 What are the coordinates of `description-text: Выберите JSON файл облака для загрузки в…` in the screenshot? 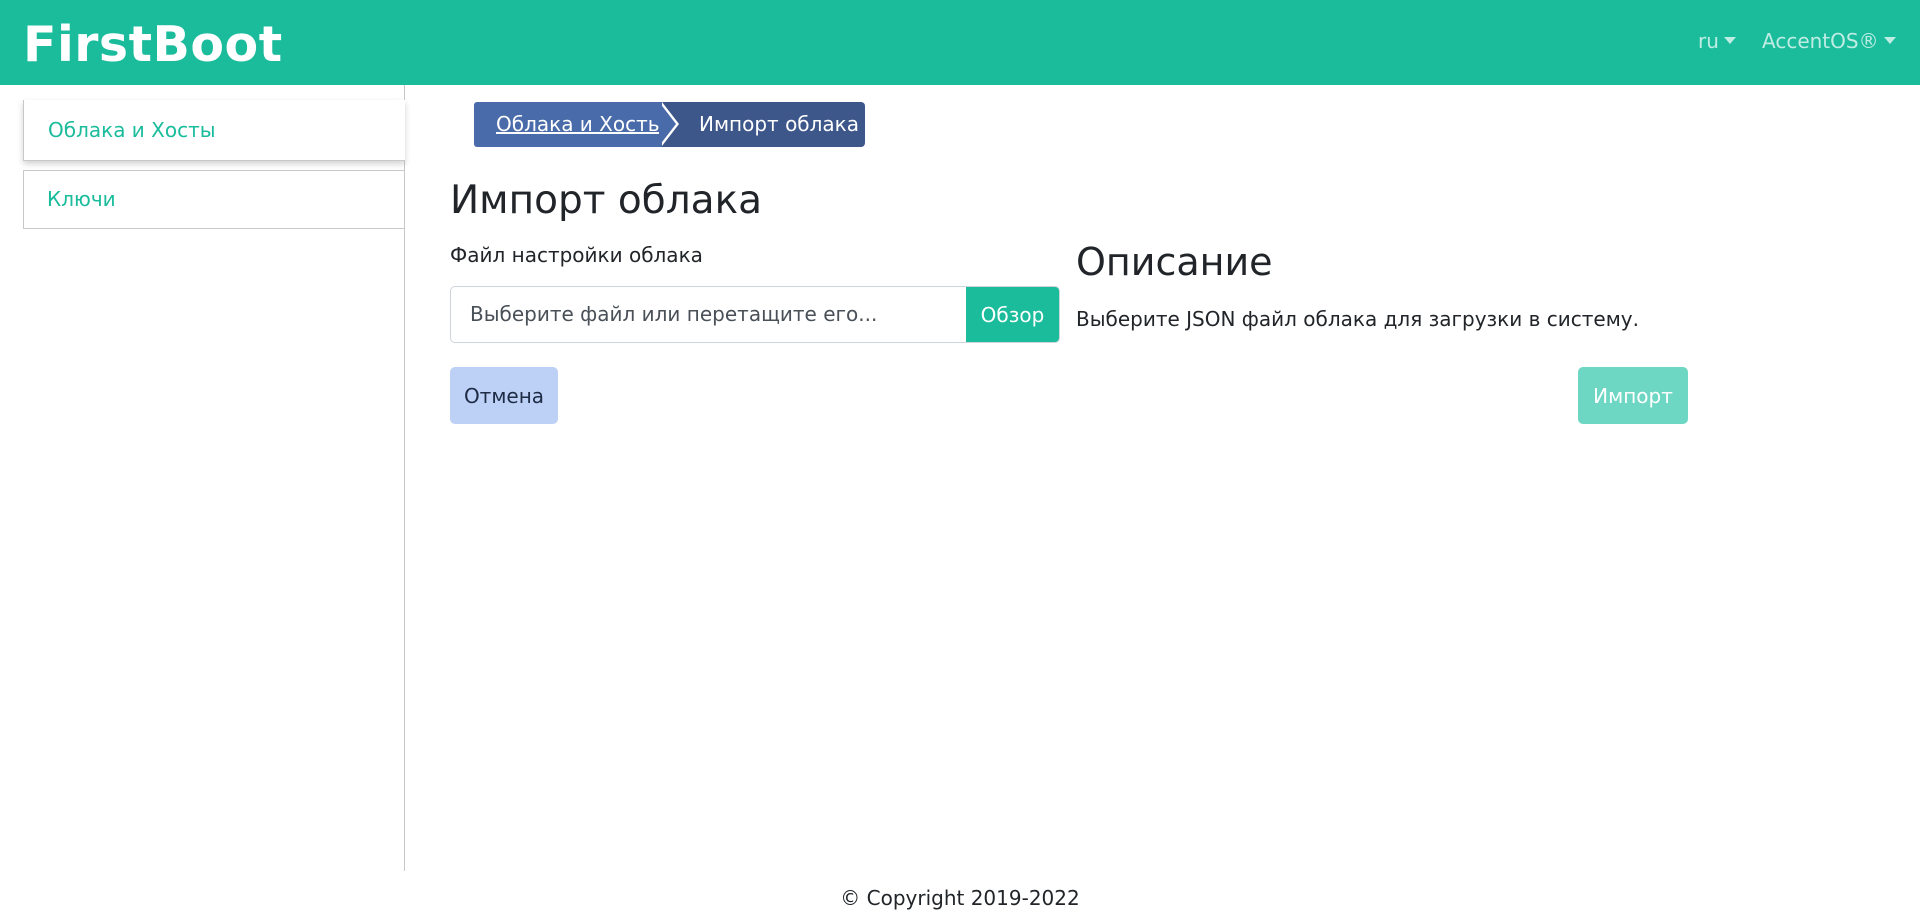 It's located at (1357, 319).